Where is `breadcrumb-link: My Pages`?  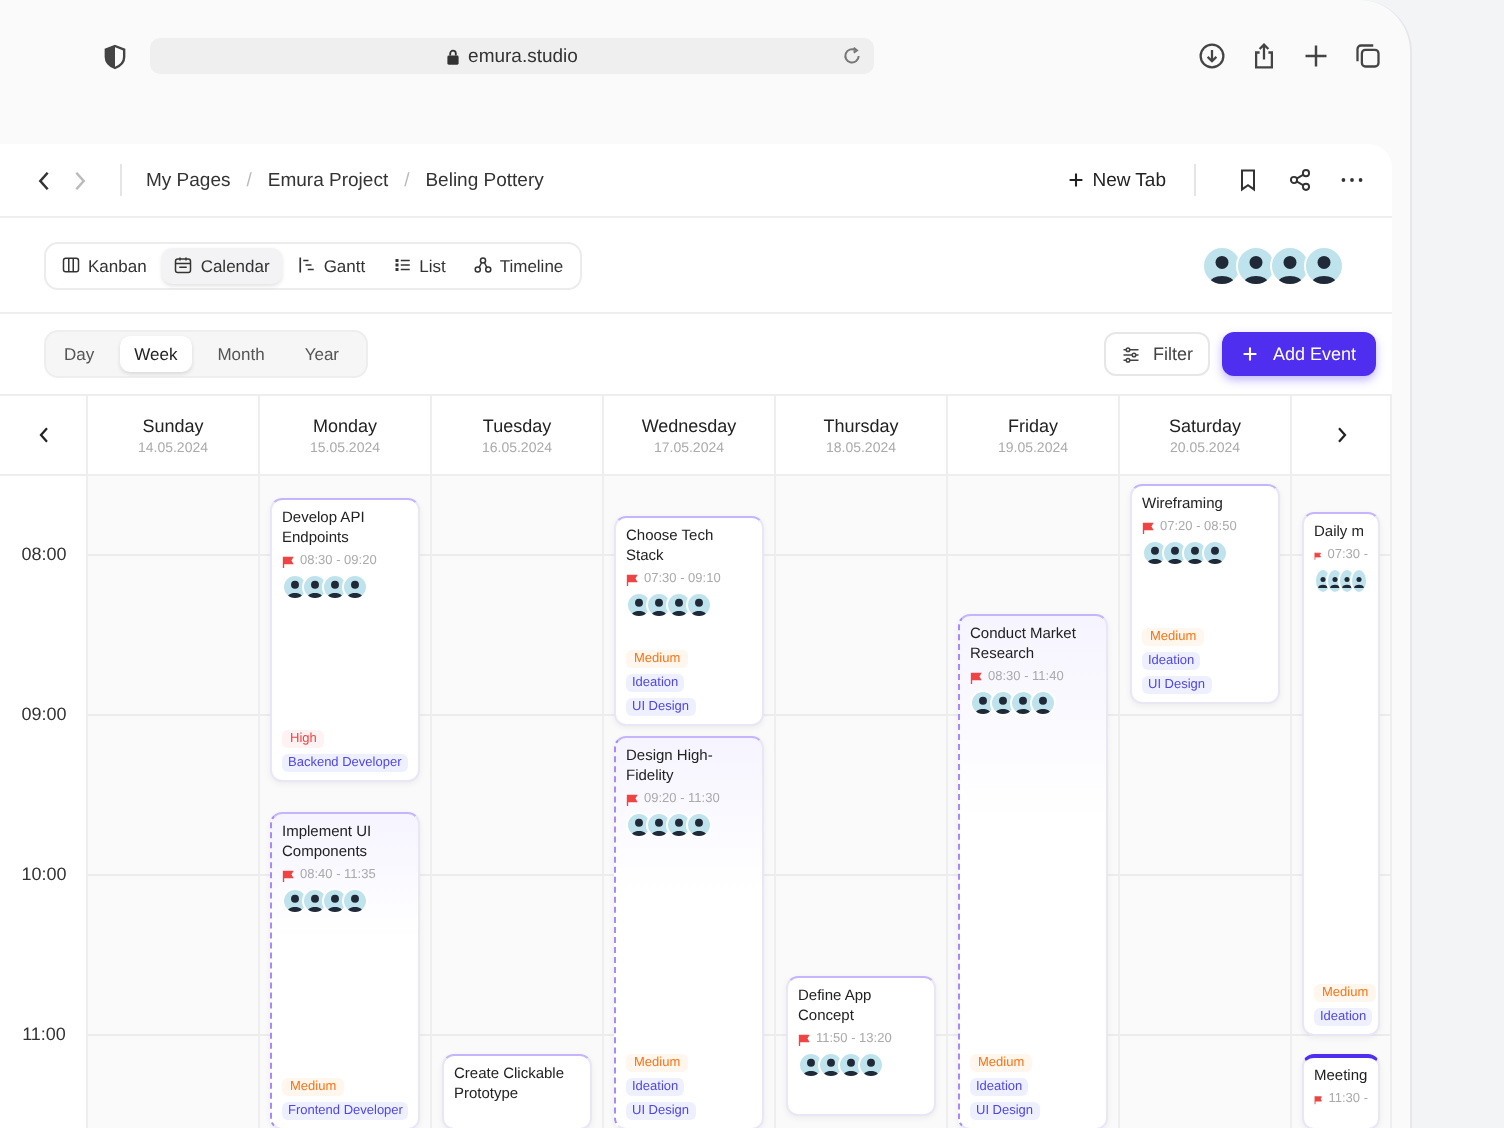
breadcrumb-link: My Pages is located at coordinates (188, 180).